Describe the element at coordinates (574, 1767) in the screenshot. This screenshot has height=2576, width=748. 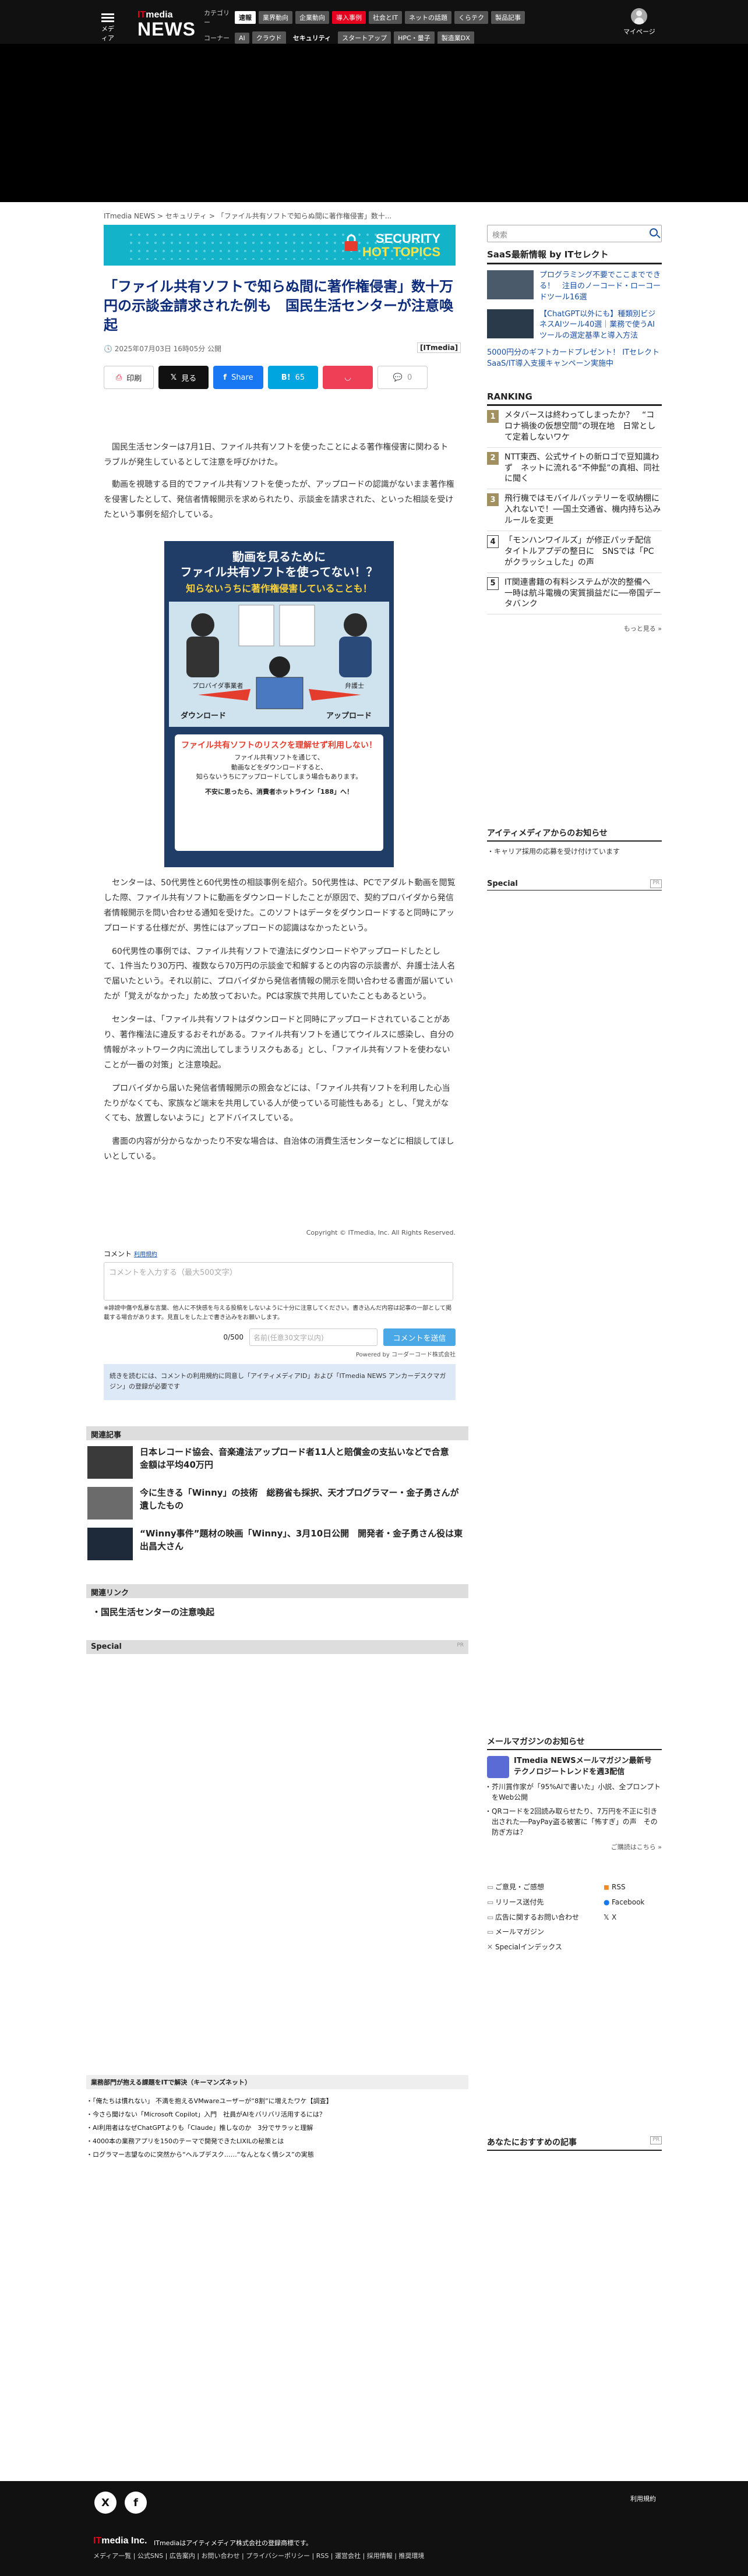
I see `mailmag-latest: ITmedia NEWSメールマガジン最新号 テクノロジートレンドを週3配信` at that location.